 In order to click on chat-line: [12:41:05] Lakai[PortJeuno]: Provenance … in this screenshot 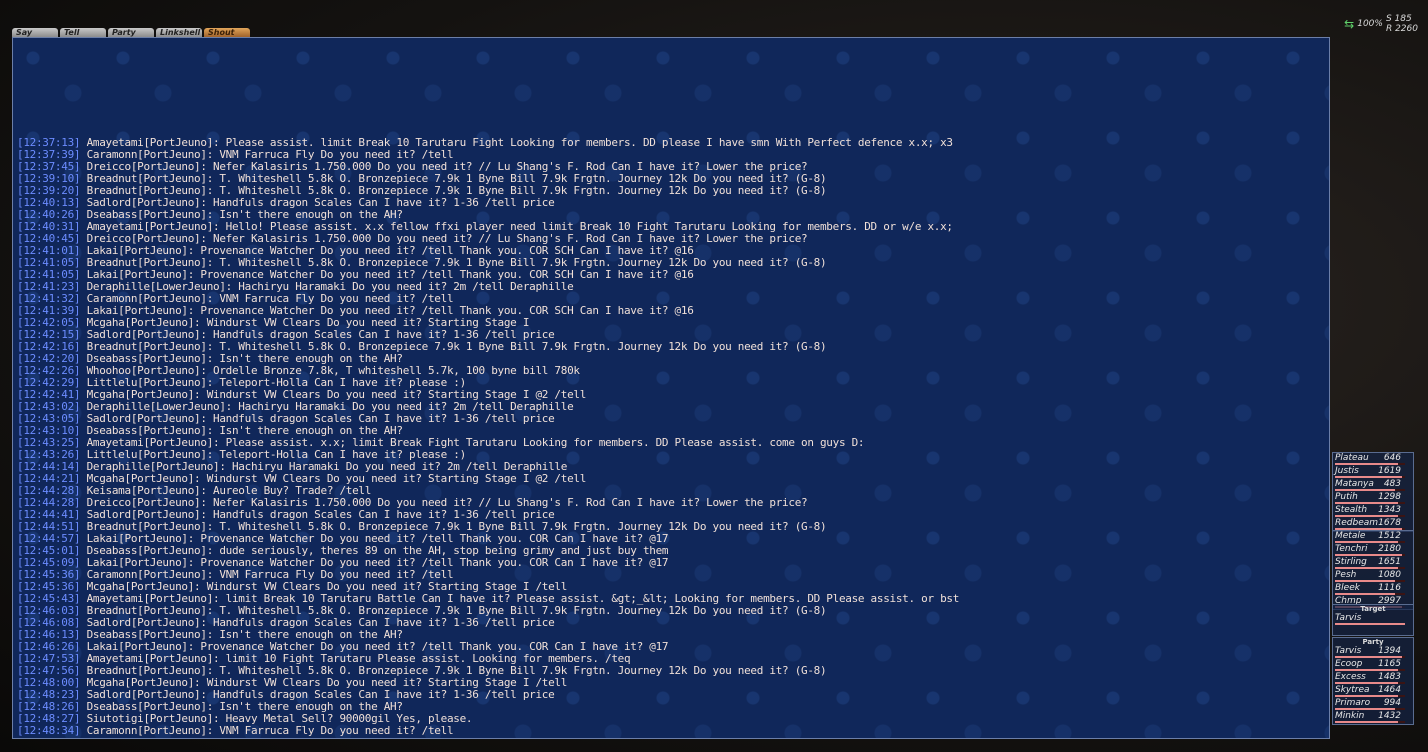, I will do `click(671, 275)`.